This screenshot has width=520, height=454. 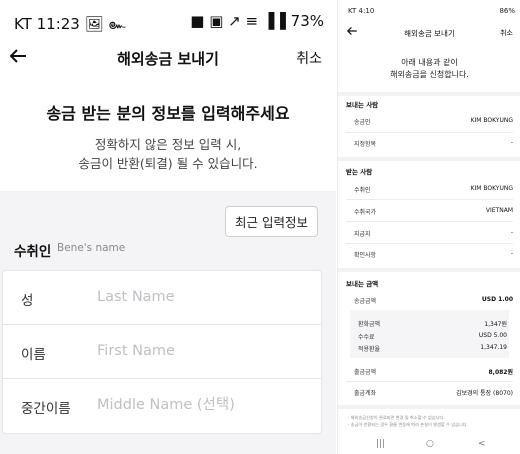 What do you see at coordinates (46, 409) in the screenshot?
I see `field-label: 중간이름` at bounding box center [46, 409].